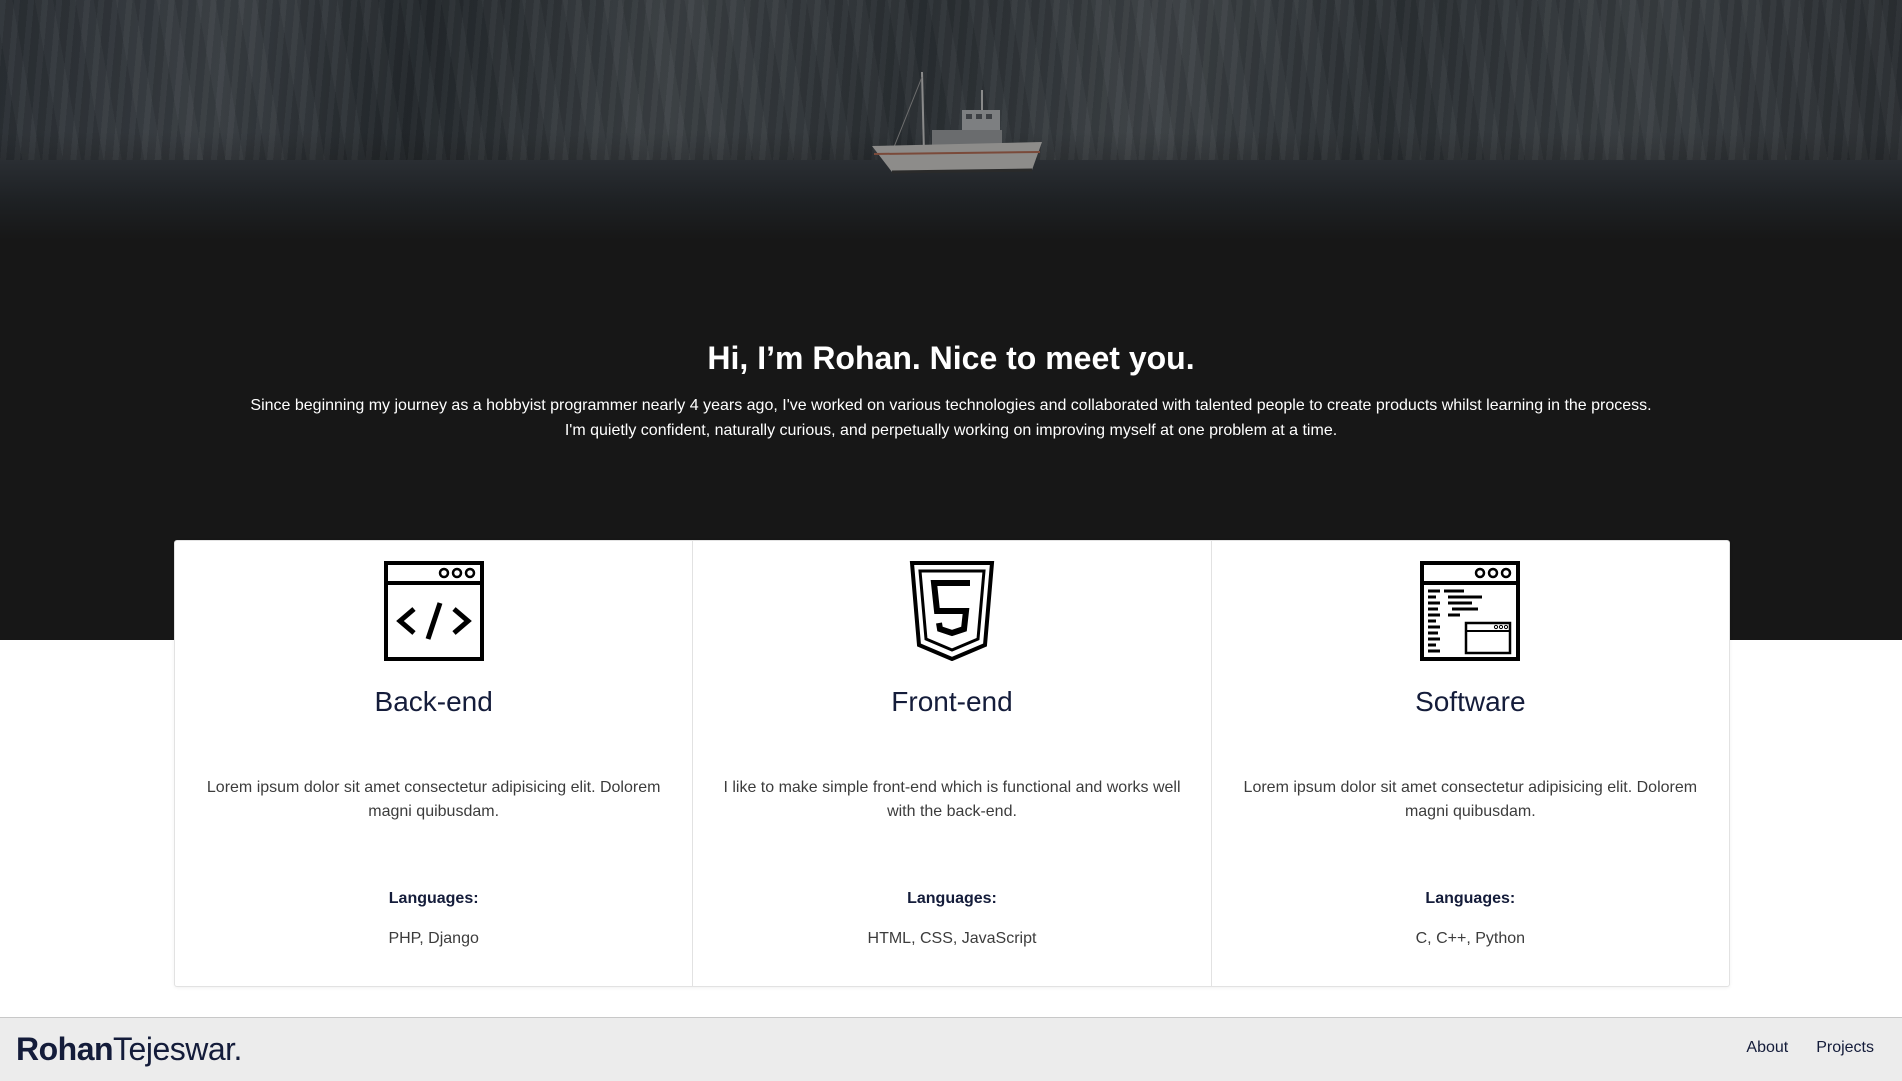 Image resolution: width=1902 pixels, height=1081 pixels. Describe the element at coordinates (65, 1049) in the screenshot. I see `brand-first-name: Rohan` at that location.